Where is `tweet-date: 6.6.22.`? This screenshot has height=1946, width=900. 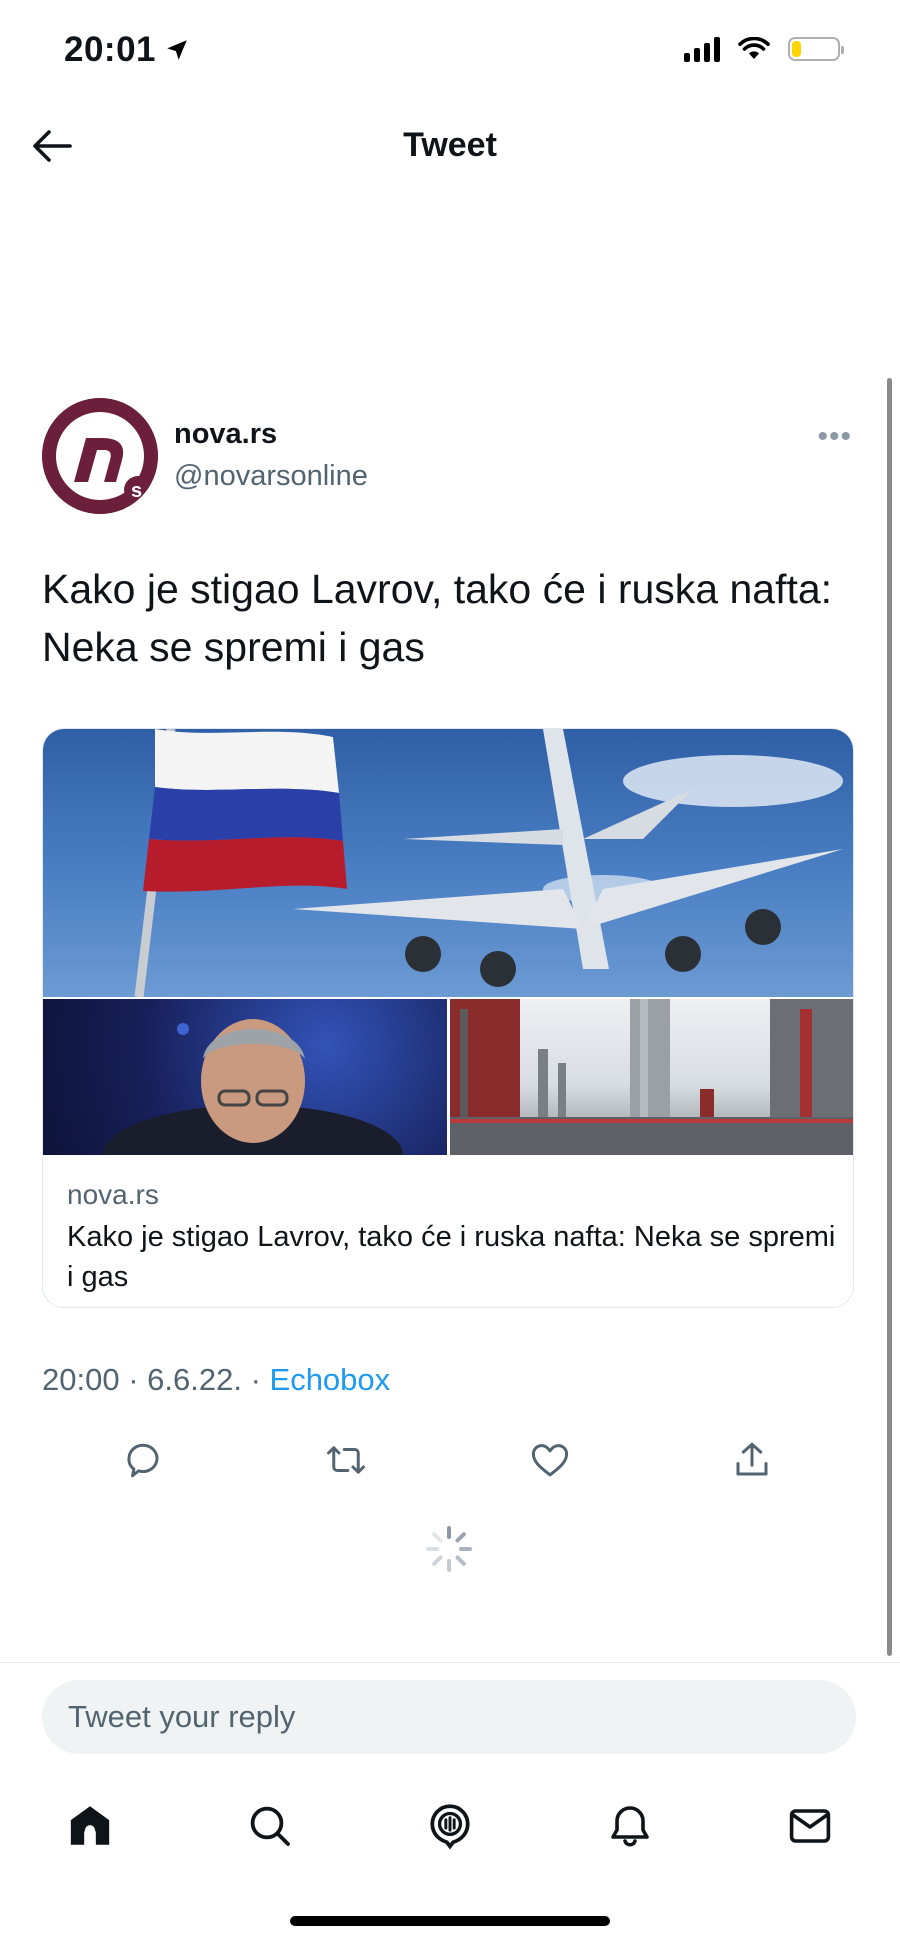
tweet-date: 6.6.22. is located at coordinates (194, 1379).